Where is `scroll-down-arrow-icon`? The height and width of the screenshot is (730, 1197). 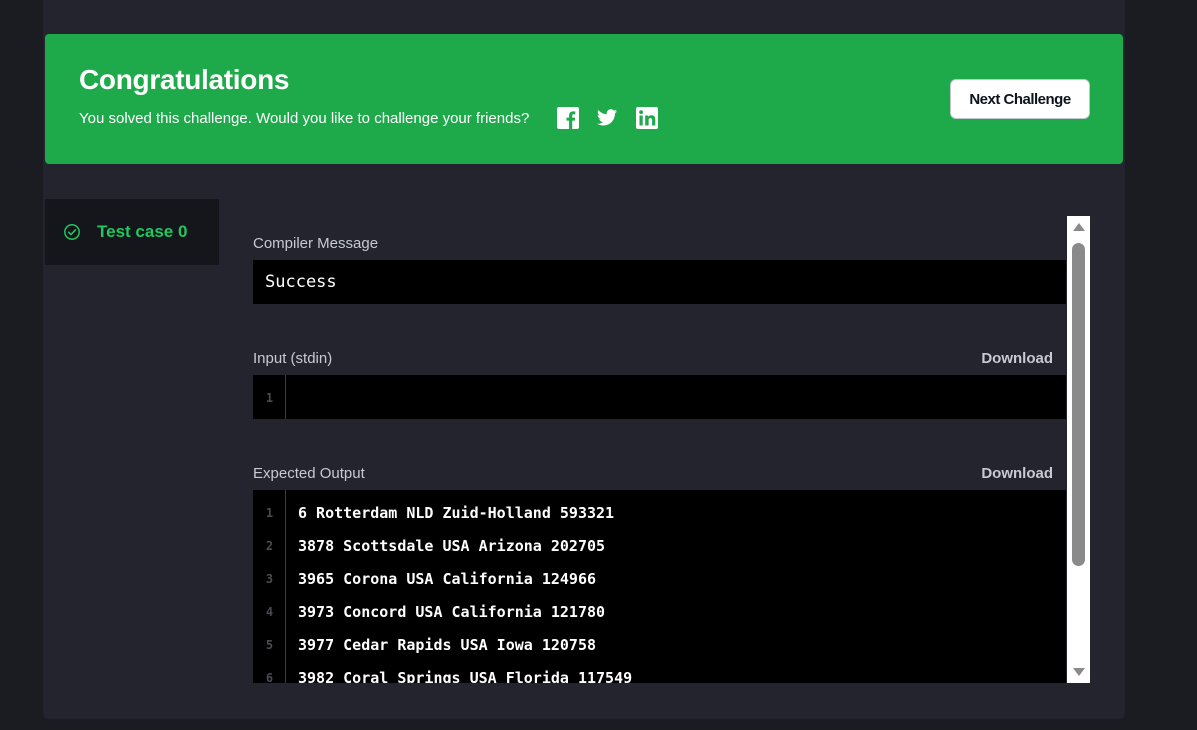
scroll-down-arrow-icon is located at coordinates (1078, 672).